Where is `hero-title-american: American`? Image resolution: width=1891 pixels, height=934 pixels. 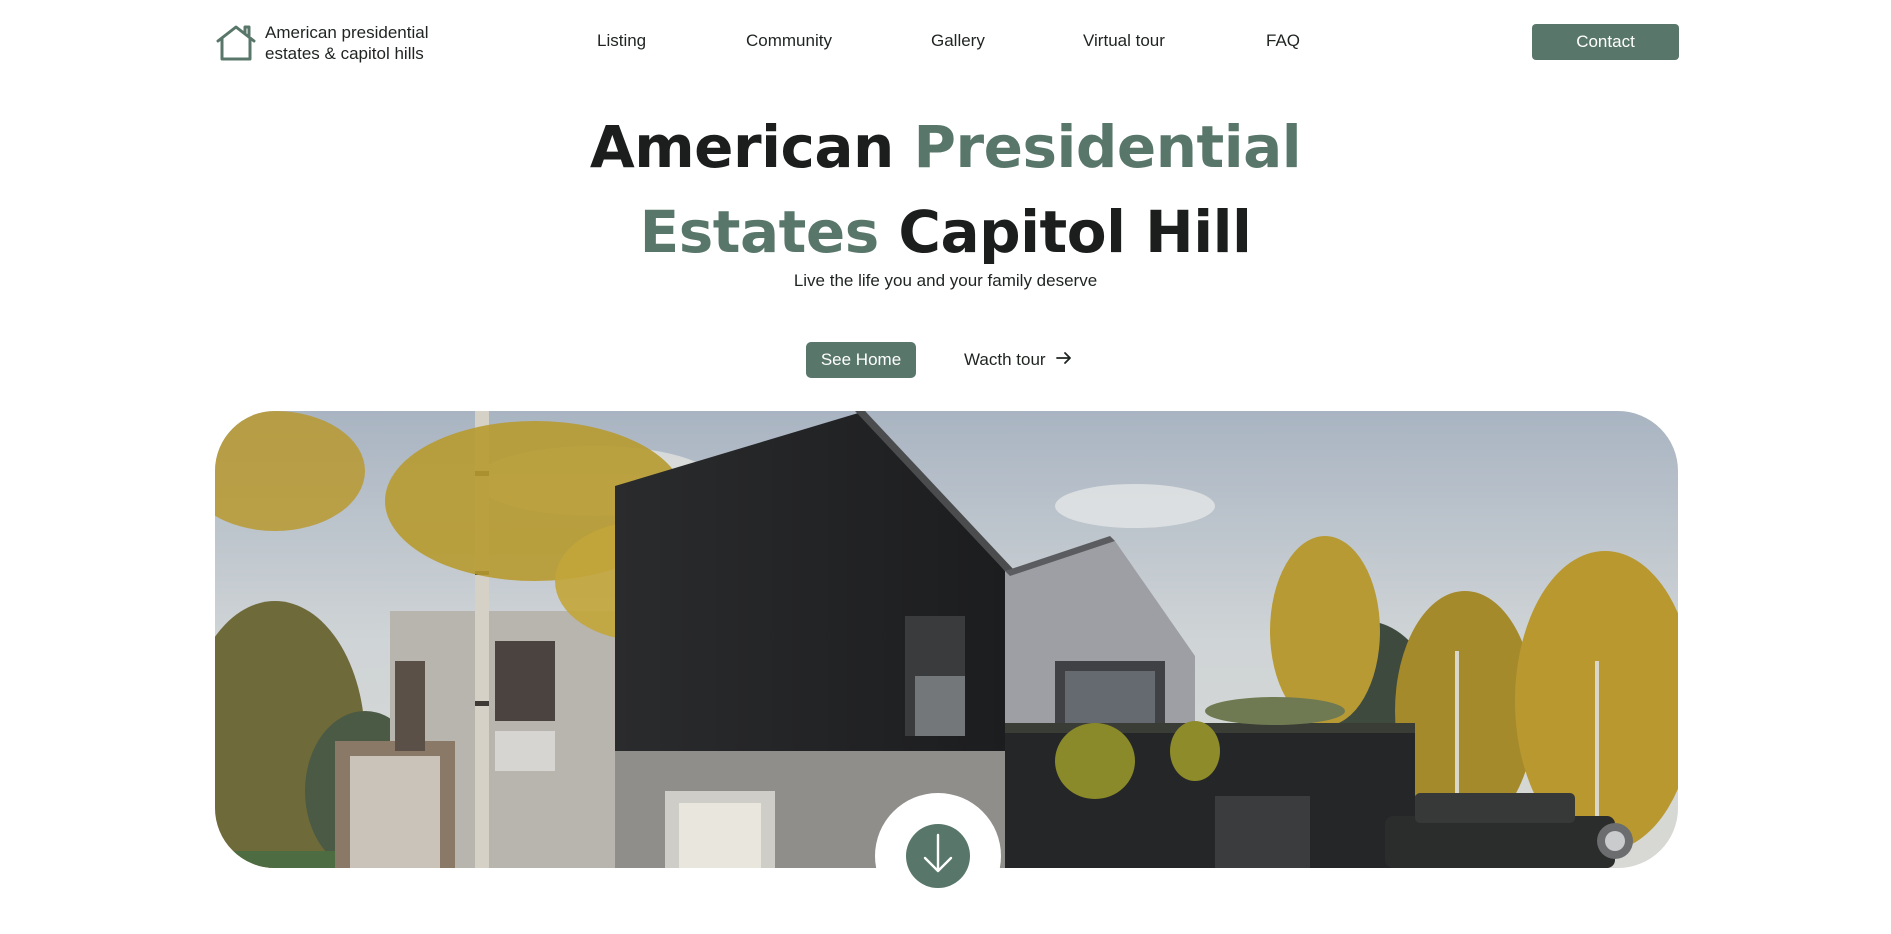 hero-title-american: American is located at coordinates (741, 147).